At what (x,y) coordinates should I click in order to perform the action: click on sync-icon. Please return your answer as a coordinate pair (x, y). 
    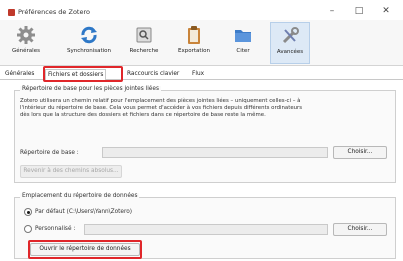
    Looking at the image, I should click on (89, 35).